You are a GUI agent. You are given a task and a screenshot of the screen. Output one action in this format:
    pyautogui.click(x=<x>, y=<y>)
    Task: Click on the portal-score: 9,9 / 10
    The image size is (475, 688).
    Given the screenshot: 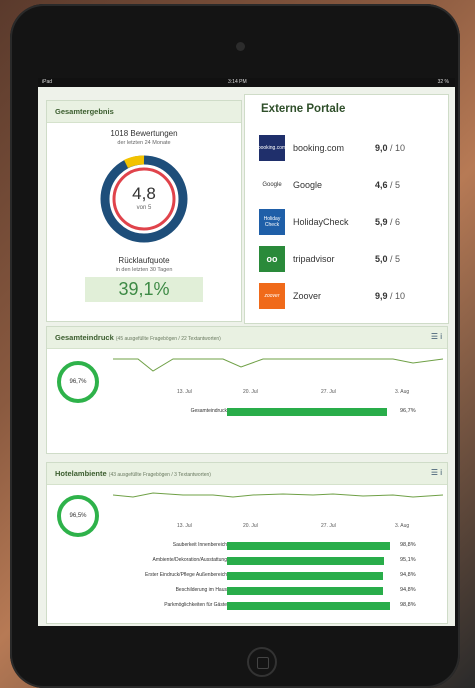 What is the action you would take?
    pyautogui.click(x=390, y=296)
    